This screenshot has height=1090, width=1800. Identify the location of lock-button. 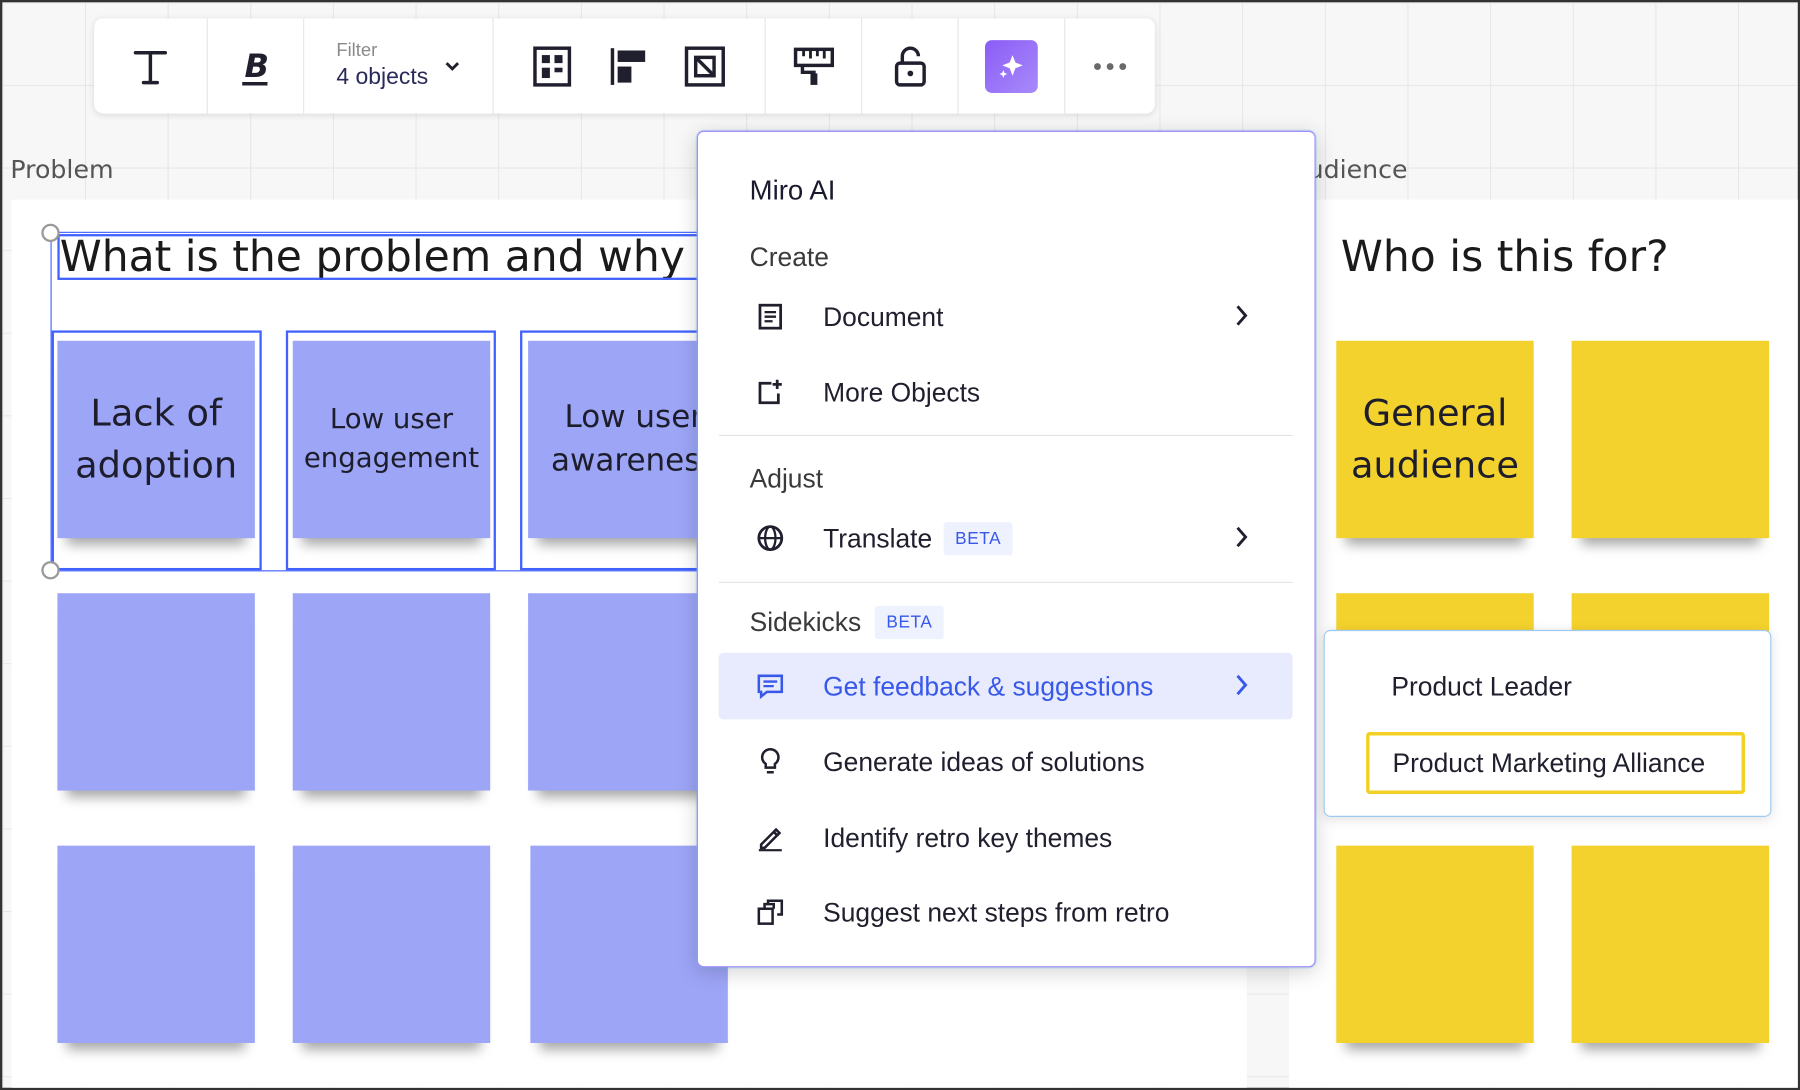
(909, 65).